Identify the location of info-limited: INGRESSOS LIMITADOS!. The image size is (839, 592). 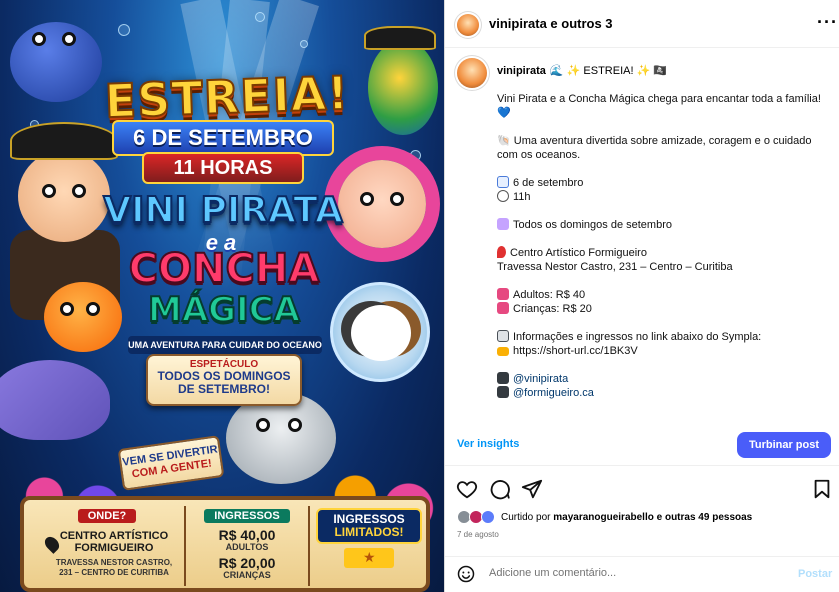
(369, 537).